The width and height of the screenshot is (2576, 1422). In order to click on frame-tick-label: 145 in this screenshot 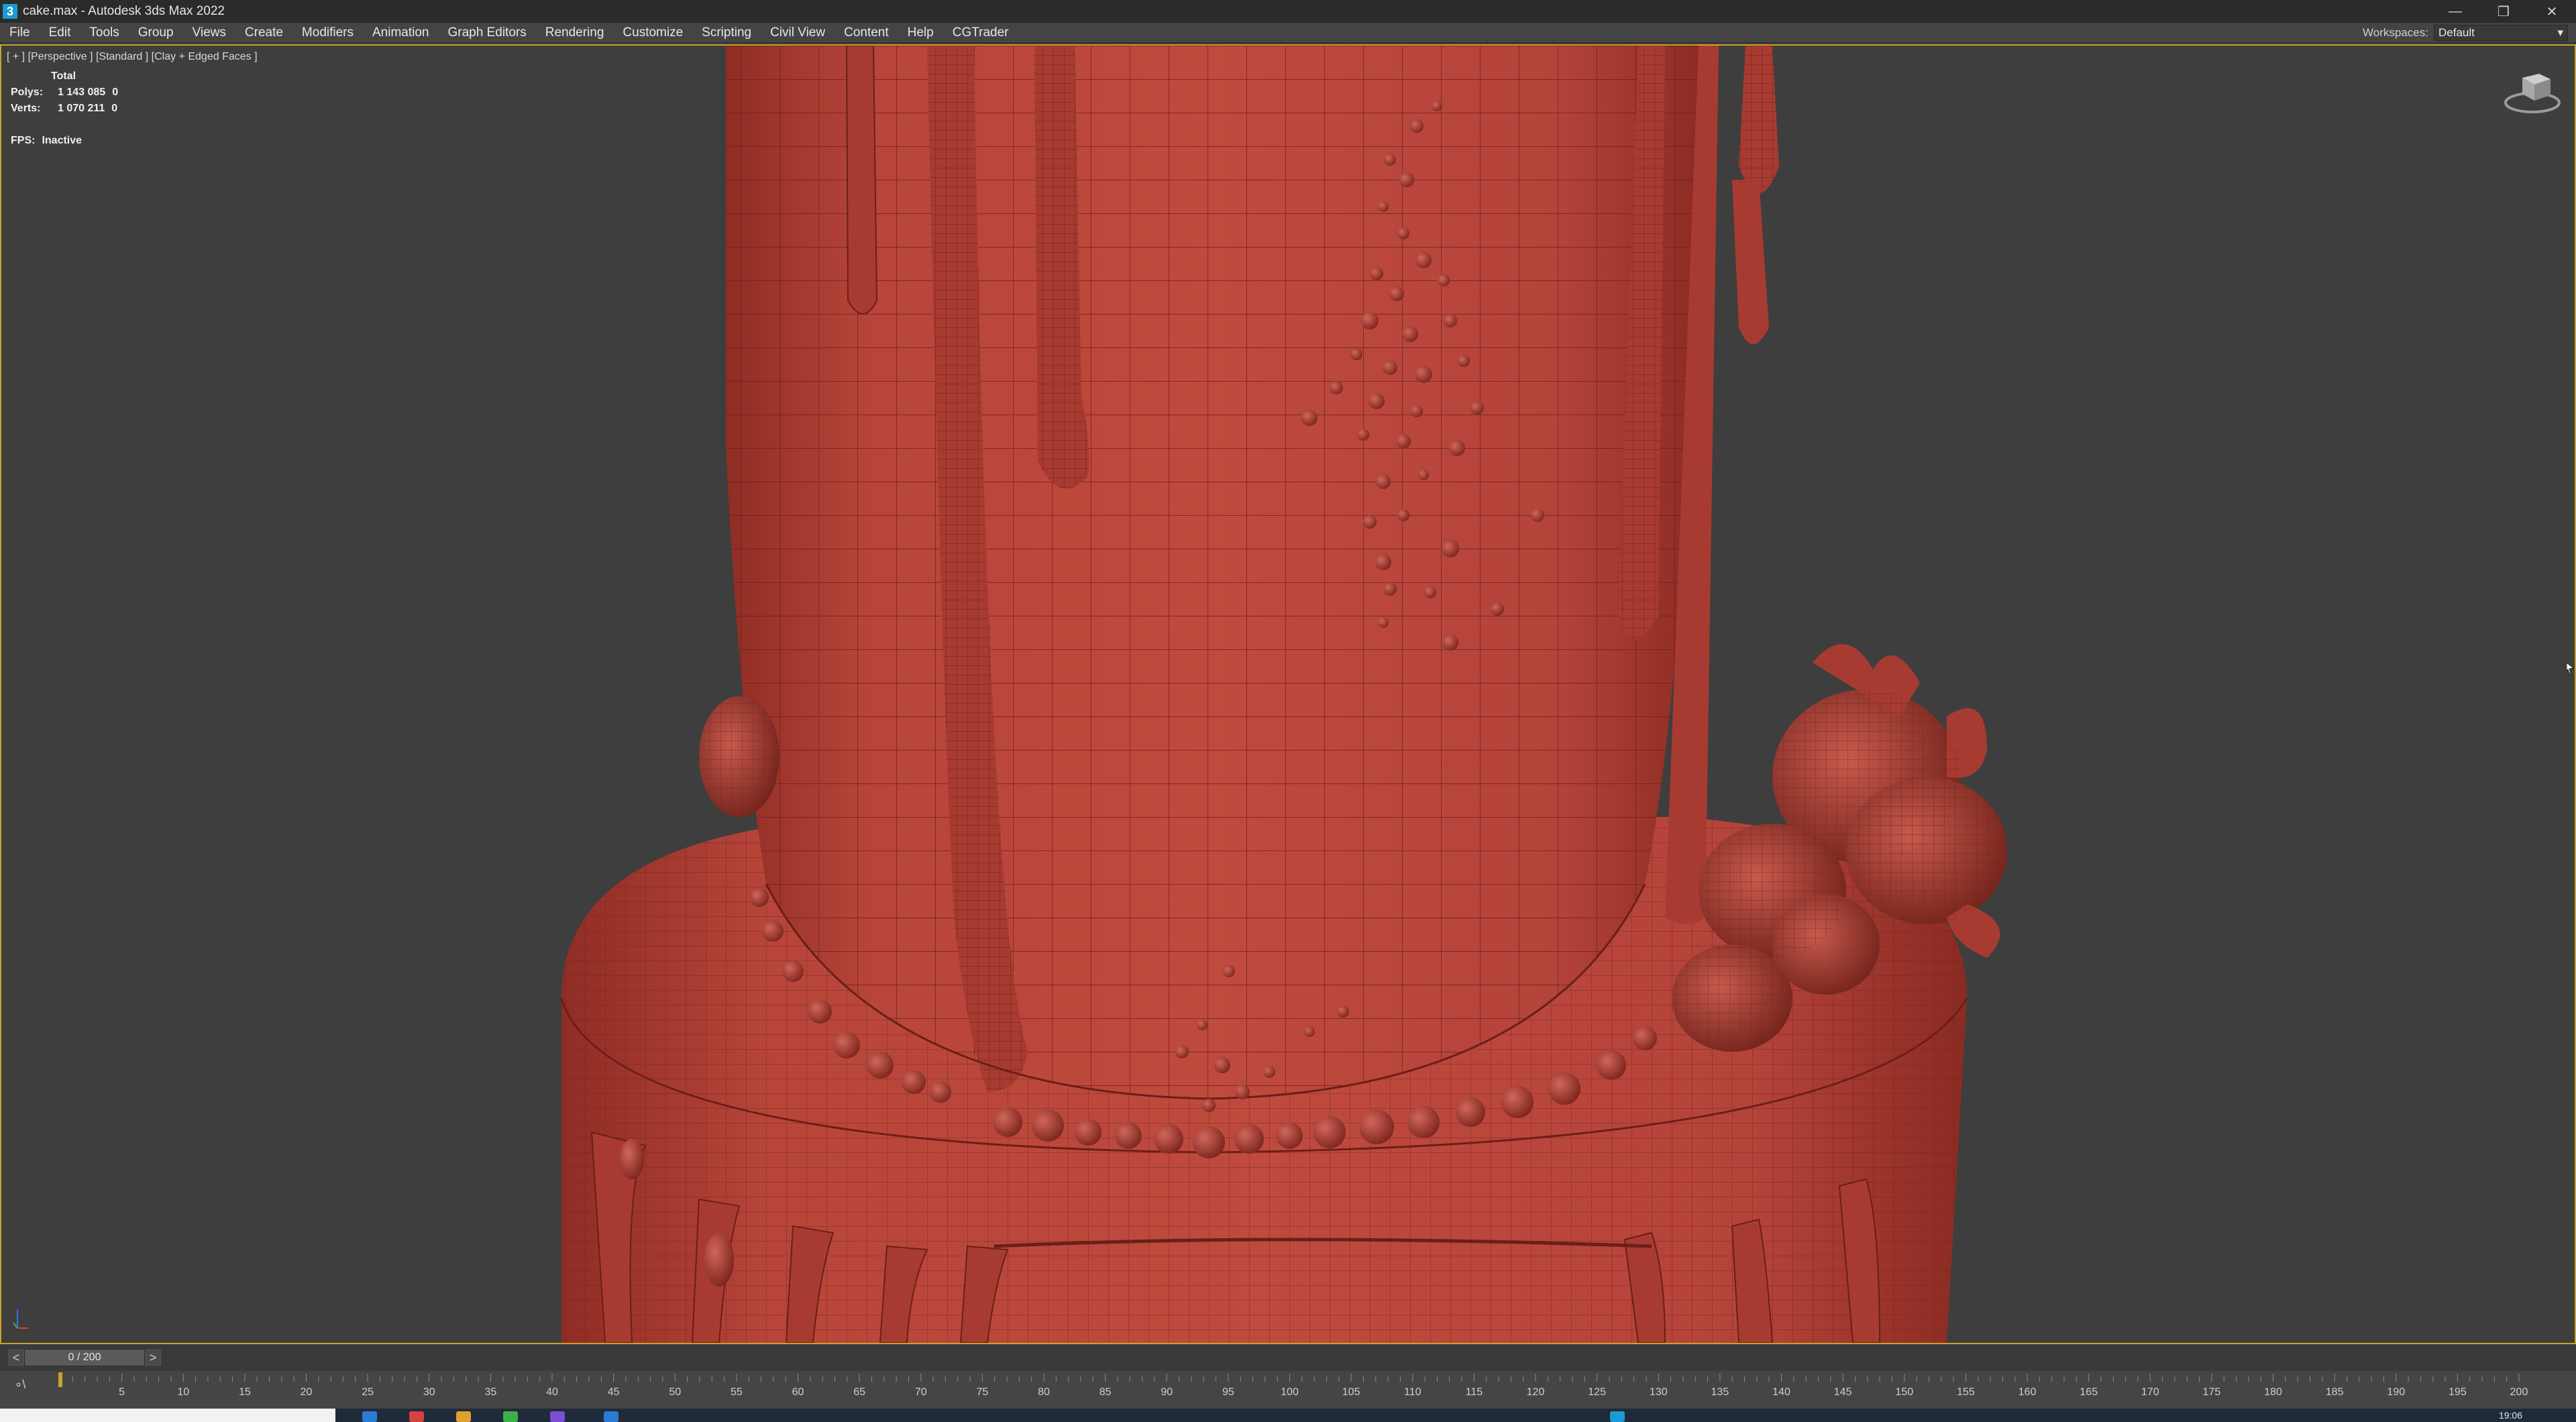, I will do `click(1843, 1392)`.